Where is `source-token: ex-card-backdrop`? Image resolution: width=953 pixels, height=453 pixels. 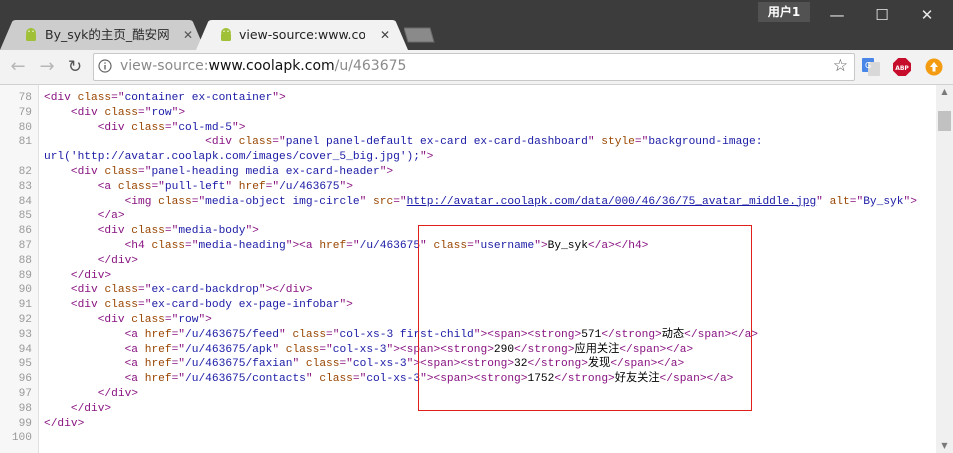
source-token: ex-card-backdrop is located at coordinates (205, 290).